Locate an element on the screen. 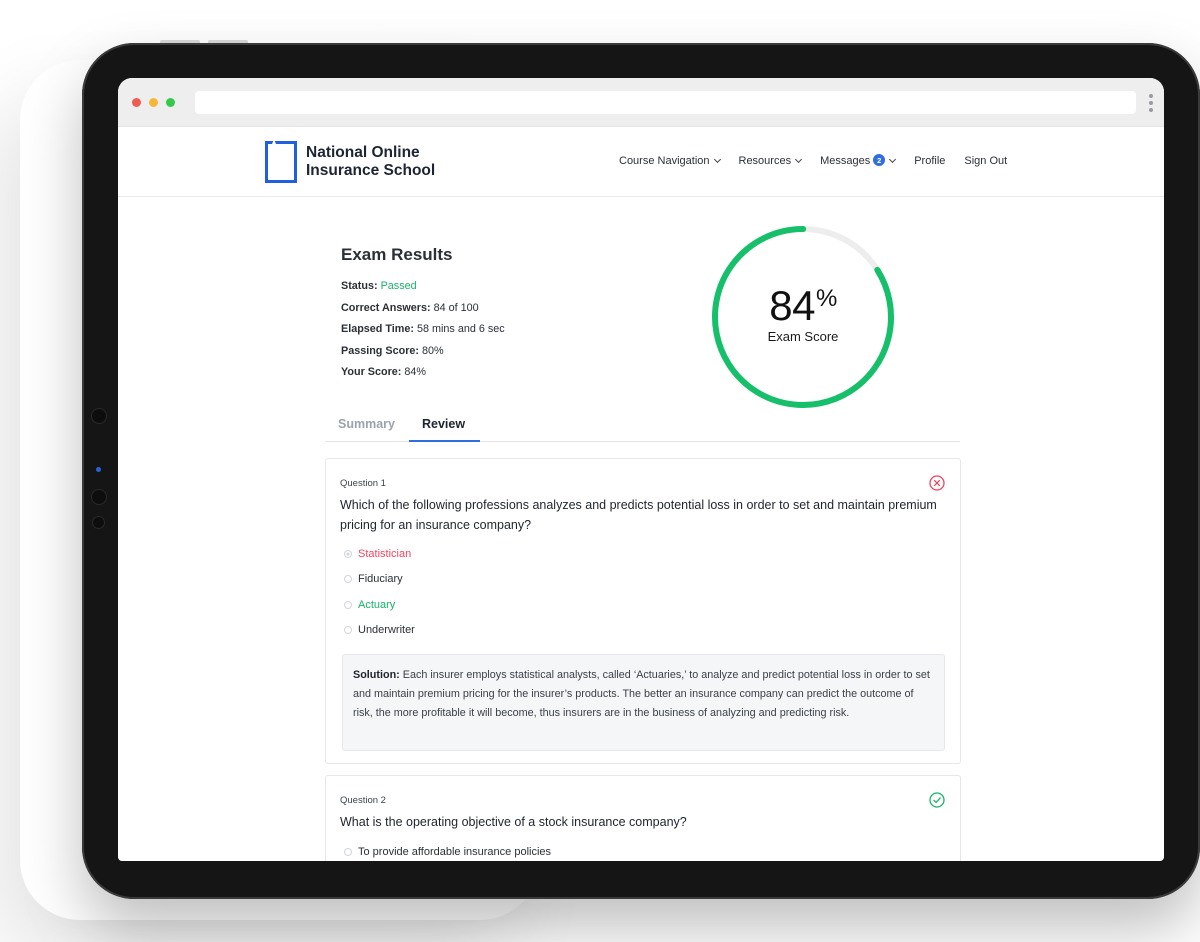  answer-option: Fiduciary is located at coordinates (379, 580).